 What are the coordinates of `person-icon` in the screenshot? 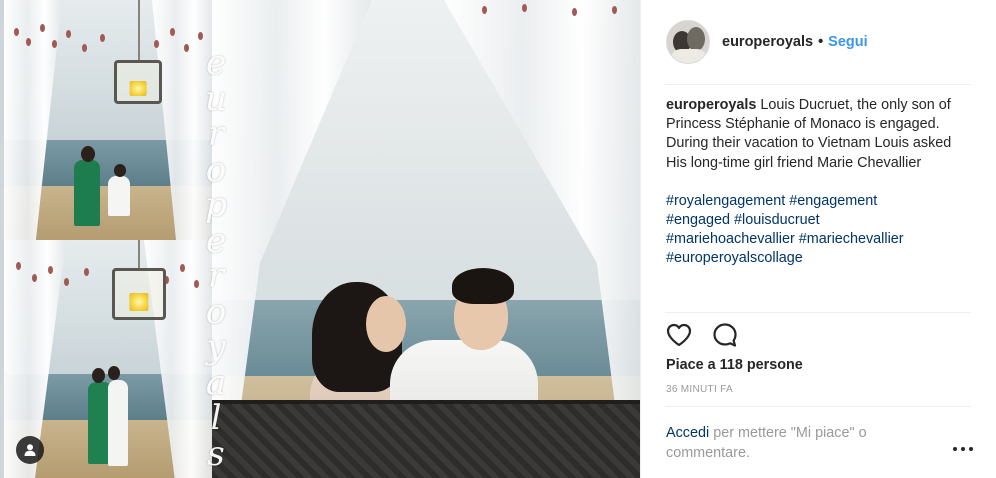 It's located at (30, 450).